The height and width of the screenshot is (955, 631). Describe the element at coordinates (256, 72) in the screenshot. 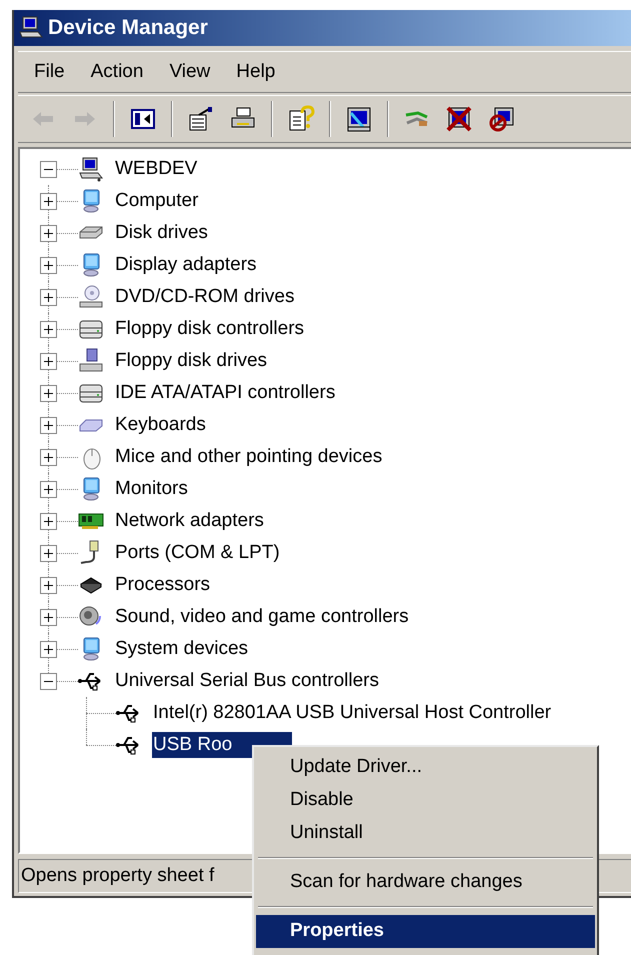

I see `menu-item: Help` at that location.